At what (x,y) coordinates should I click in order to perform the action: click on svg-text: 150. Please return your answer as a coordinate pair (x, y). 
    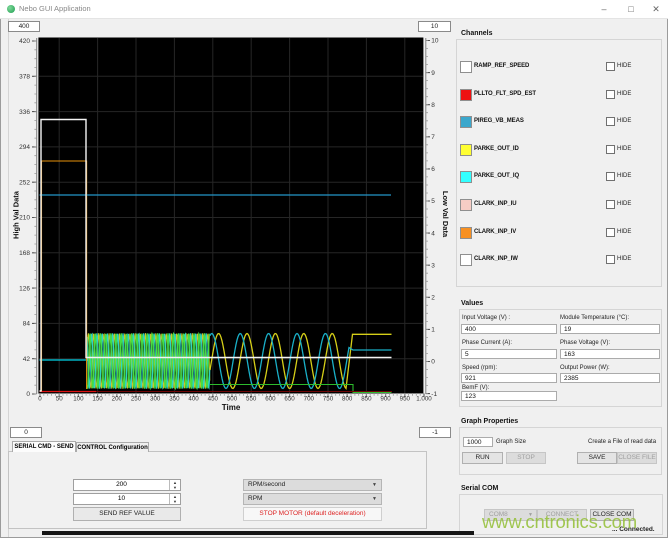
    Looking at the image, I should click on (97, 399).